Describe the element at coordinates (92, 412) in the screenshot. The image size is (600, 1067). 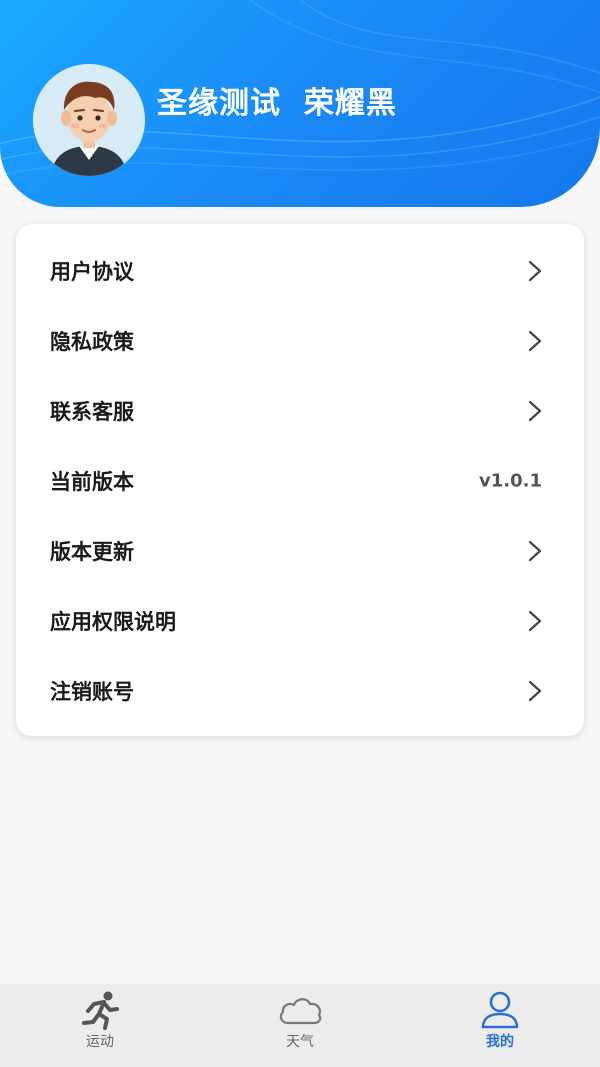
I see `menu-item-label: 联系客服` at that location.